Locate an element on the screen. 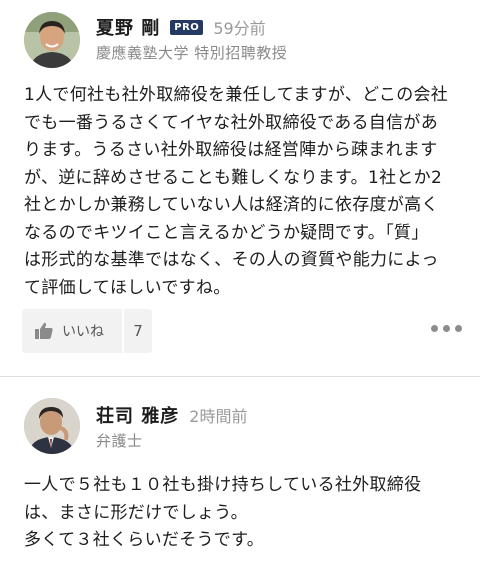  comment-line: て評価してほしいですね。 is located at coordinates (127, 287).